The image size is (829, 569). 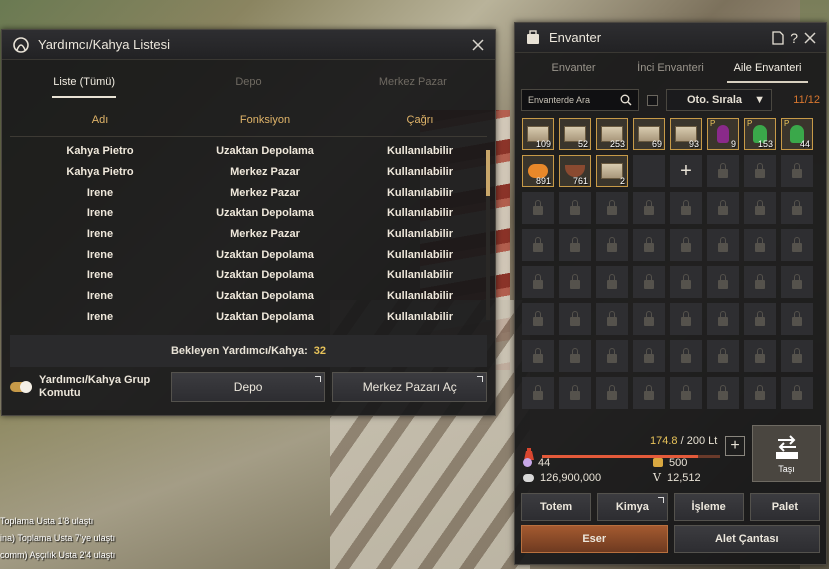 What do you see at coordinates (719, 100) in the screenshot?
I see `auto-sort-dropdown: Oto. Sırala ▼` at bounding box center [719, 100].